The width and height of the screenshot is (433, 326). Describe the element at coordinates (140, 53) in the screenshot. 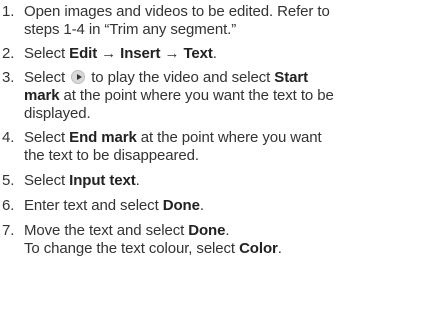

I see `menu-insert-label: Insert` at that location.